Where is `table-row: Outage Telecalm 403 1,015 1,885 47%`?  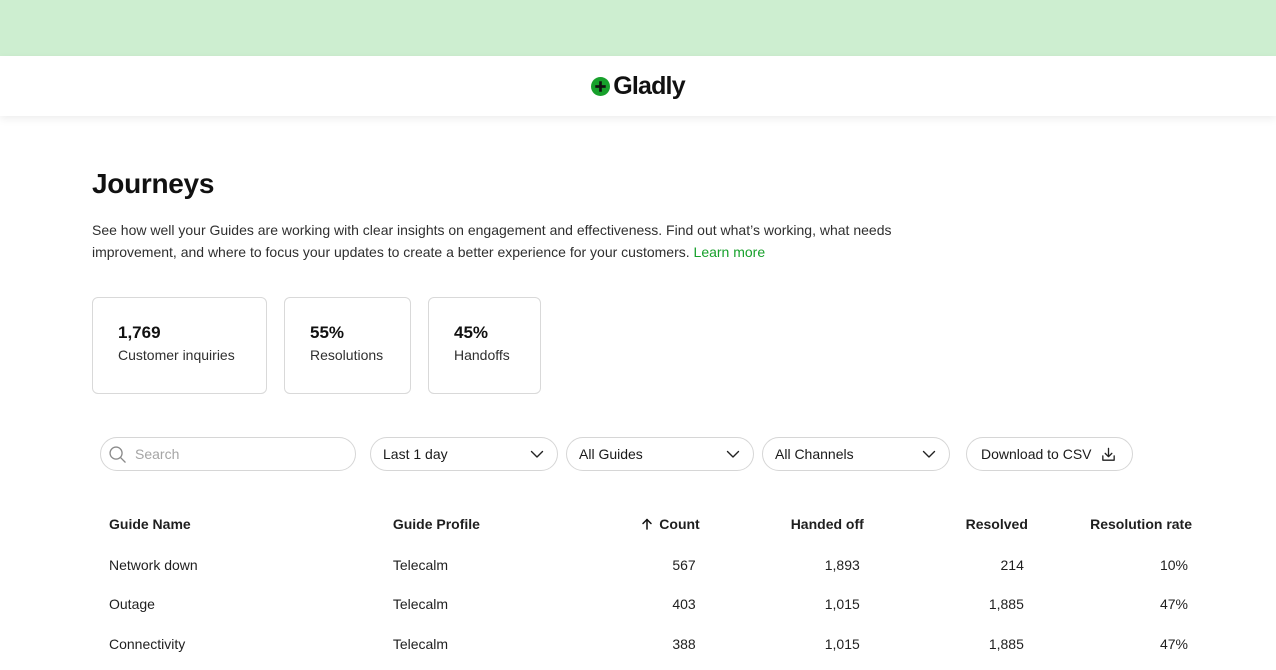 table-row: Outage Telecalm 403 1,015 1,885 47% is located at coordinates (642, 605).